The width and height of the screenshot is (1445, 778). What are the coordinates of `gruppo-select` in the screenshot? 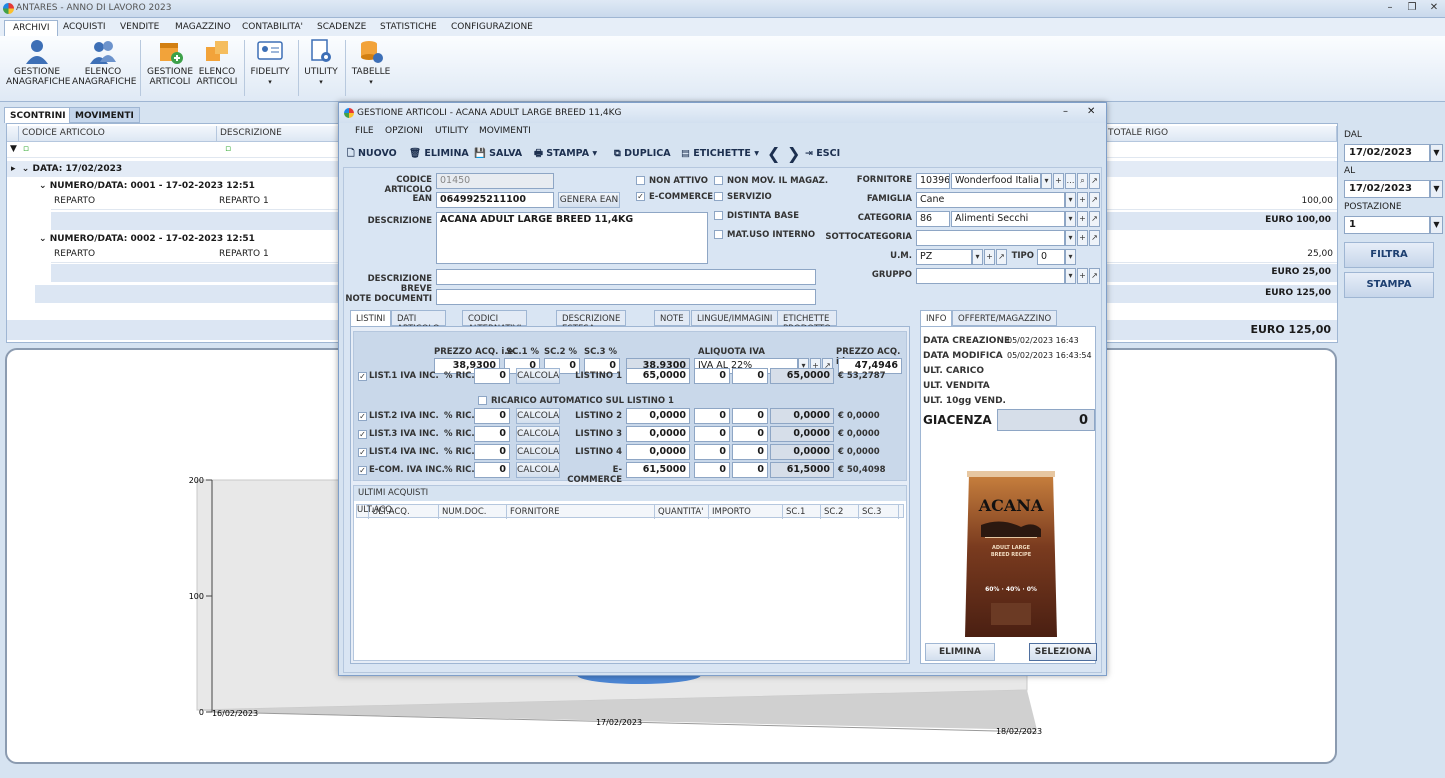 It's located at (990, 276).